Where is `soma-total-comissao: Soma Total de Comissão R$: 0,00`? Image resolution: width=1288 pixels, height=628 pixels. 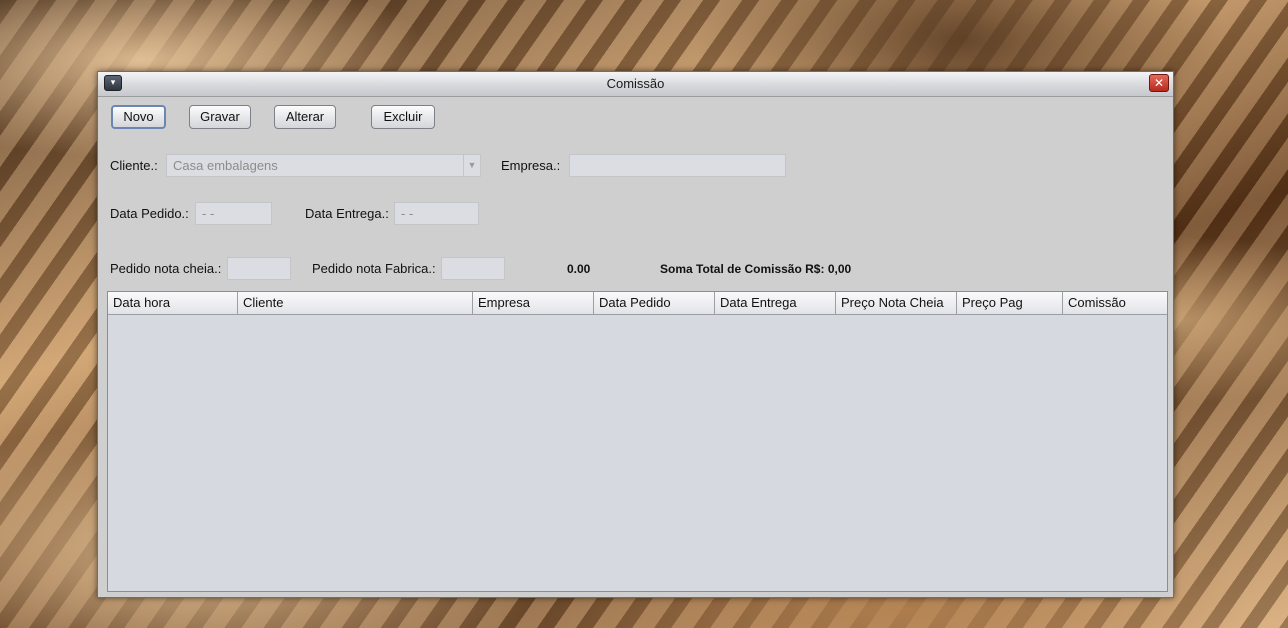
soma-total-comissao: Soma Total de Comissão R$: 0,00 is located at coordinates (756, 269).